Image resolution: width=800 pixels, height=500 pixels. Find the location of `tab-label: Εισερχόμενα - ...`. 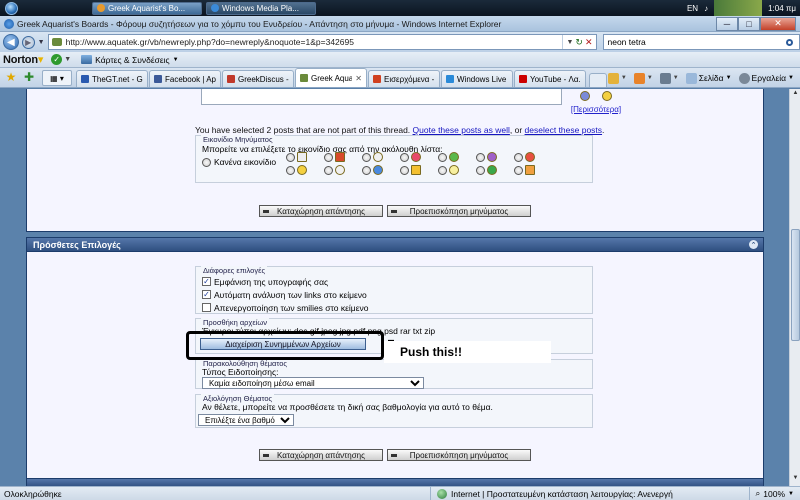

tab-label: Εισερχόμενα - ... is located at coordinates (409, 79).